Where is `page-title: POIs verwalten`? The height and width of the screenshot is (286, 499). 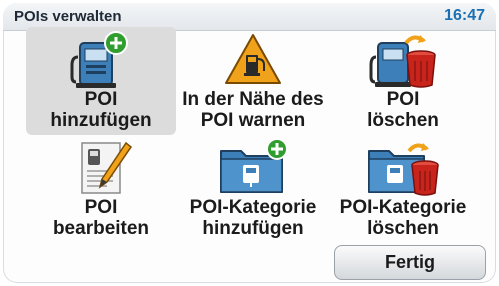
page-title: POIs verwalten is located at coordinates (68, 16).